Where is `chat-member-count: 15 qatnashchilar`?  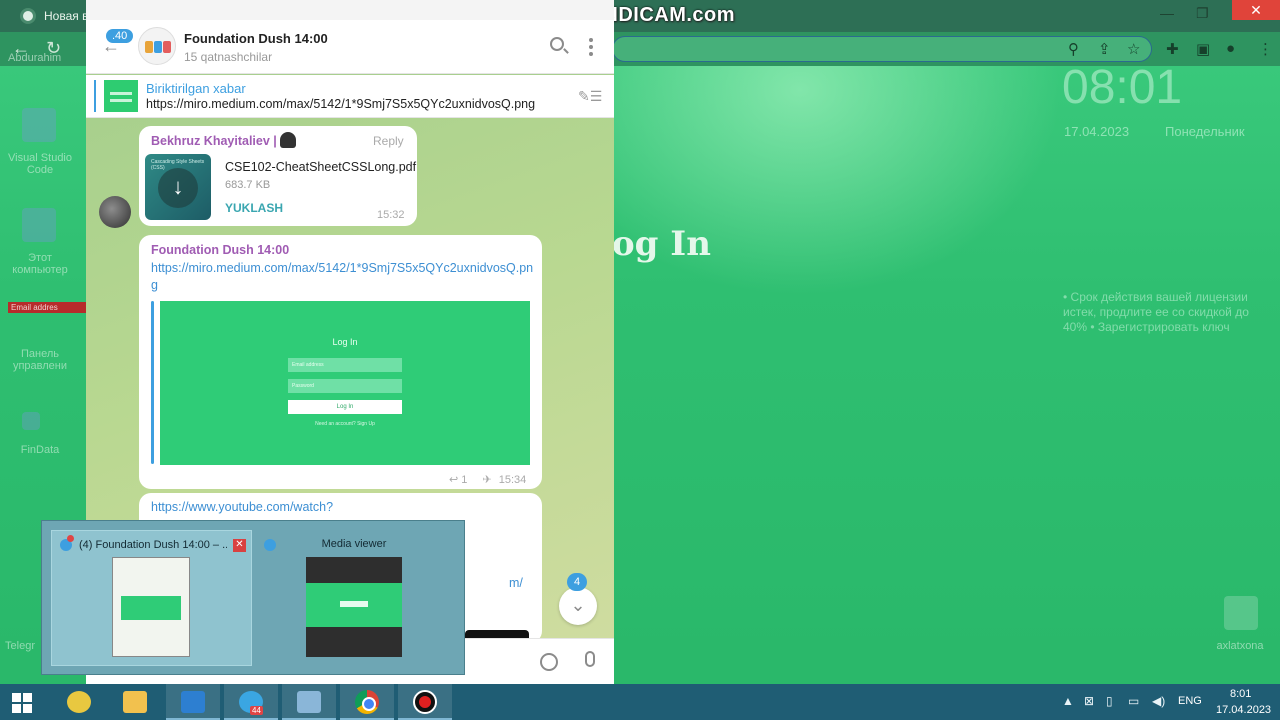 chat-member-count: 15 qatnashchilar is located at coordinates (228, 57).